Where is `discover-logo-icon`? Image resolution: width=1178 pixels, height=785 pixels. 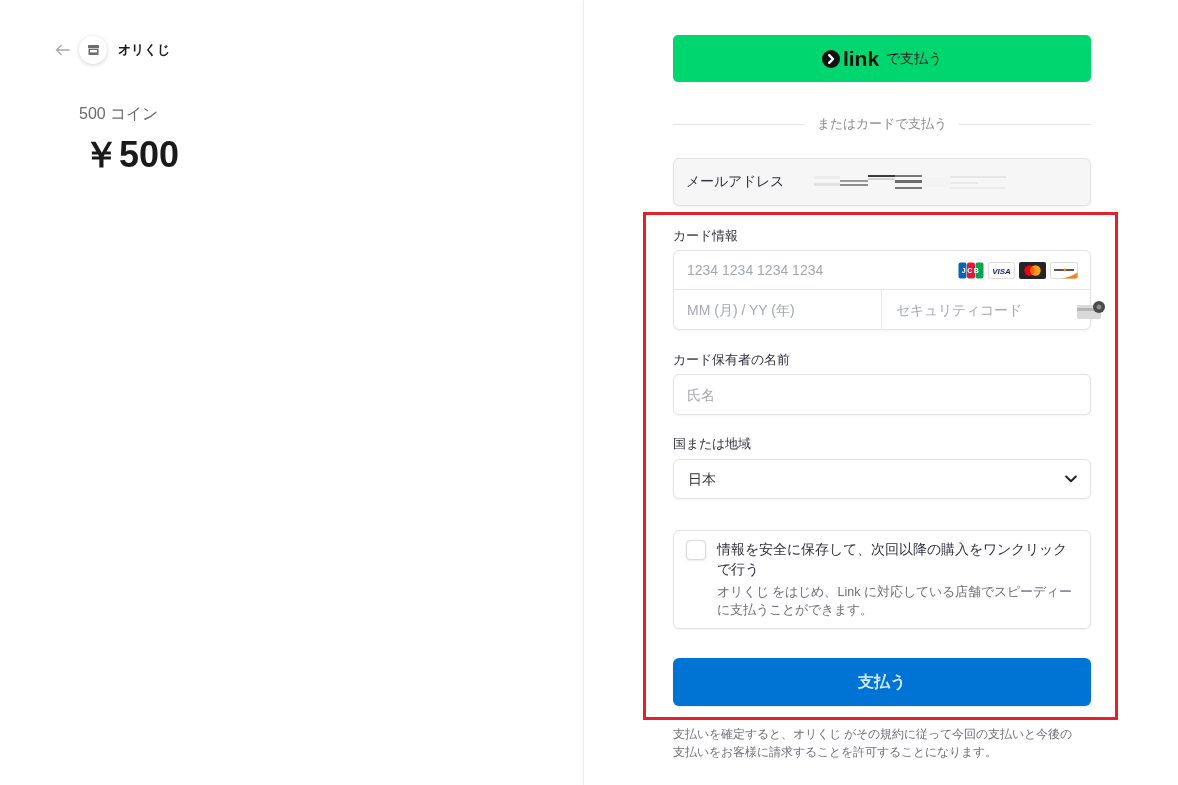
discover-logo-icon is located at coordinates (1064, 270).